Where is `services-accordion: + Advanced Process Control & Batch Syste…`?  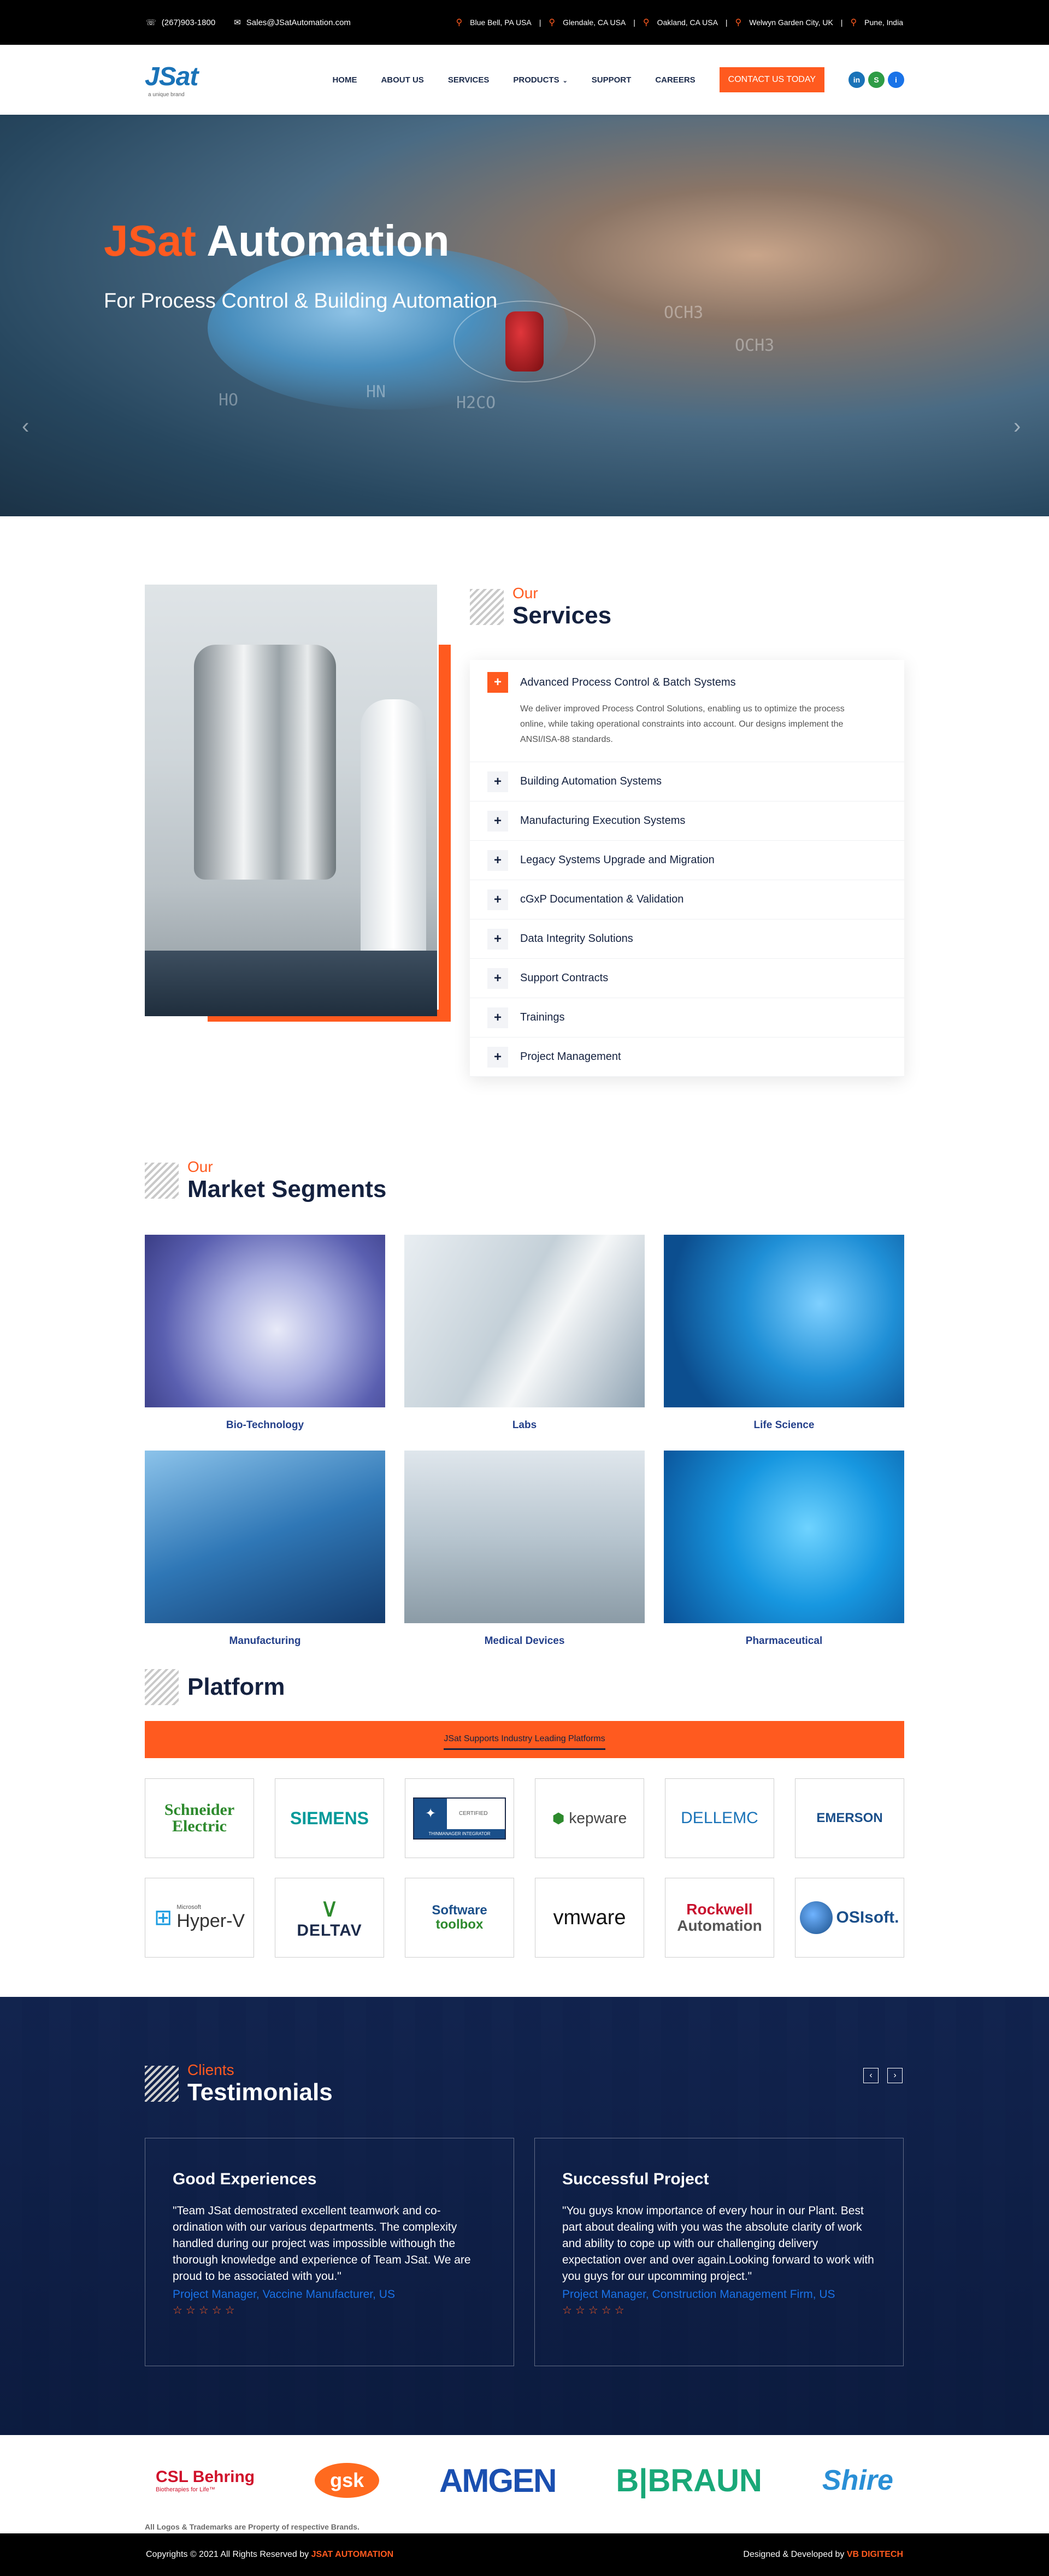 services-accordion: + Advanced Process Control & Batch Syste… is located at coordinates (687, 868).